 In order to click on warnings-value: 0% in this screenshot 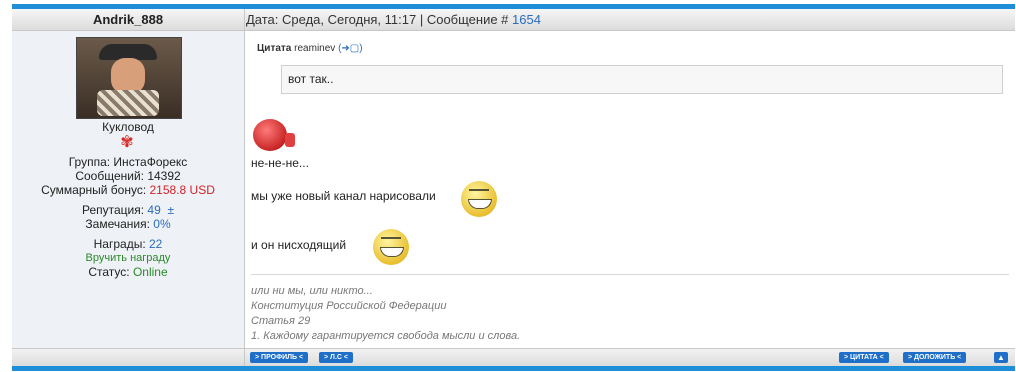, I will do `click(161, 224)`.